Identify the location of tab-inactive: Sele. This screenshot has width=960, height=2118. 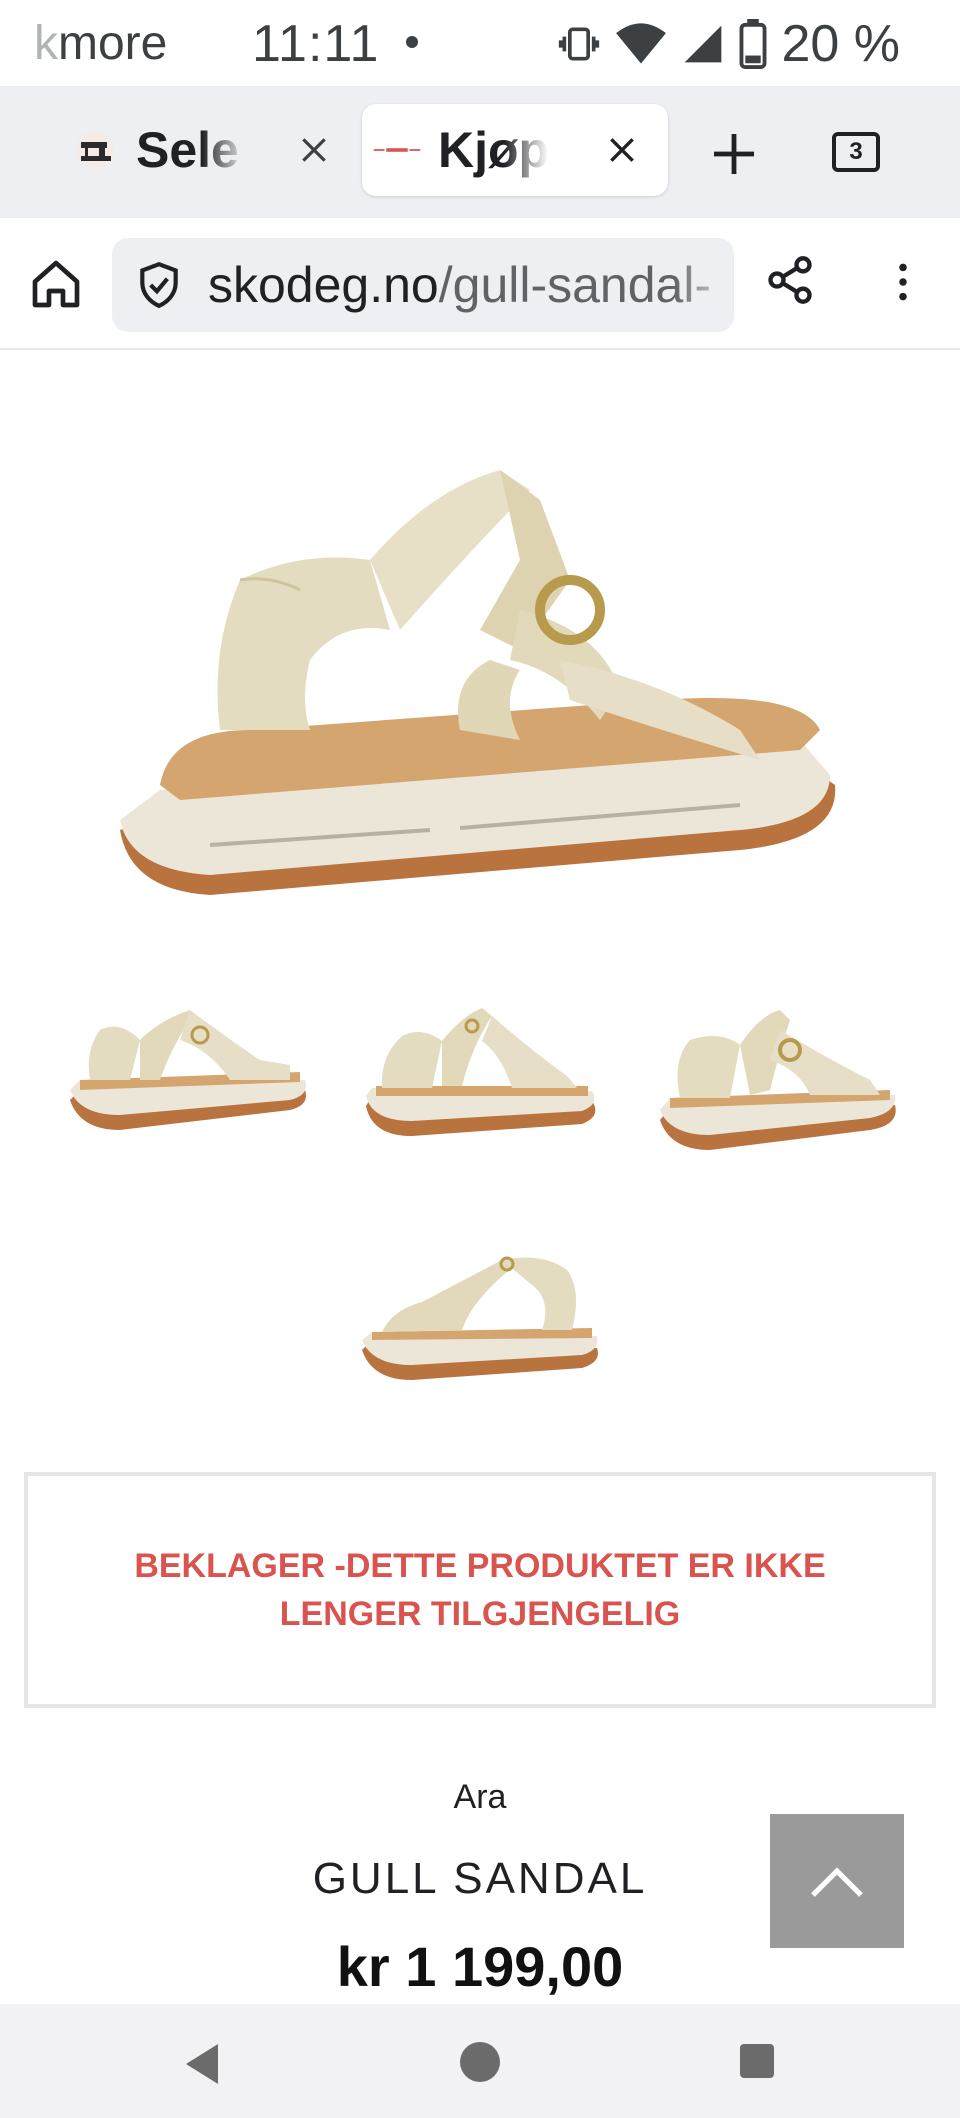
(210, 150).